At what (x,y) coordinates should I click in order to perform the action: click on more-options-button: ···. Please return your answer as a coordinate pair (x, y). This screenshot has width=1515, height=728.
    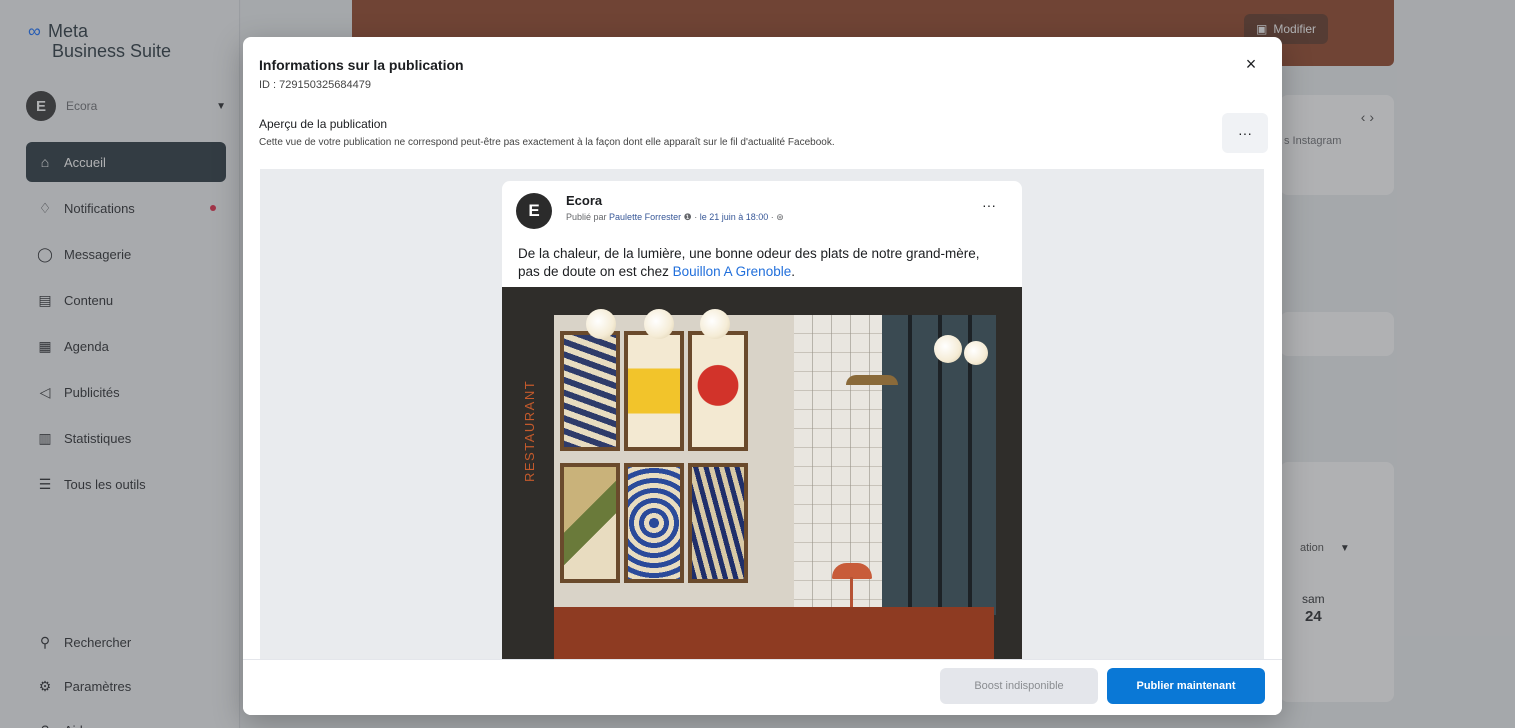
    Looking at the image, I should click on (1245, 133).